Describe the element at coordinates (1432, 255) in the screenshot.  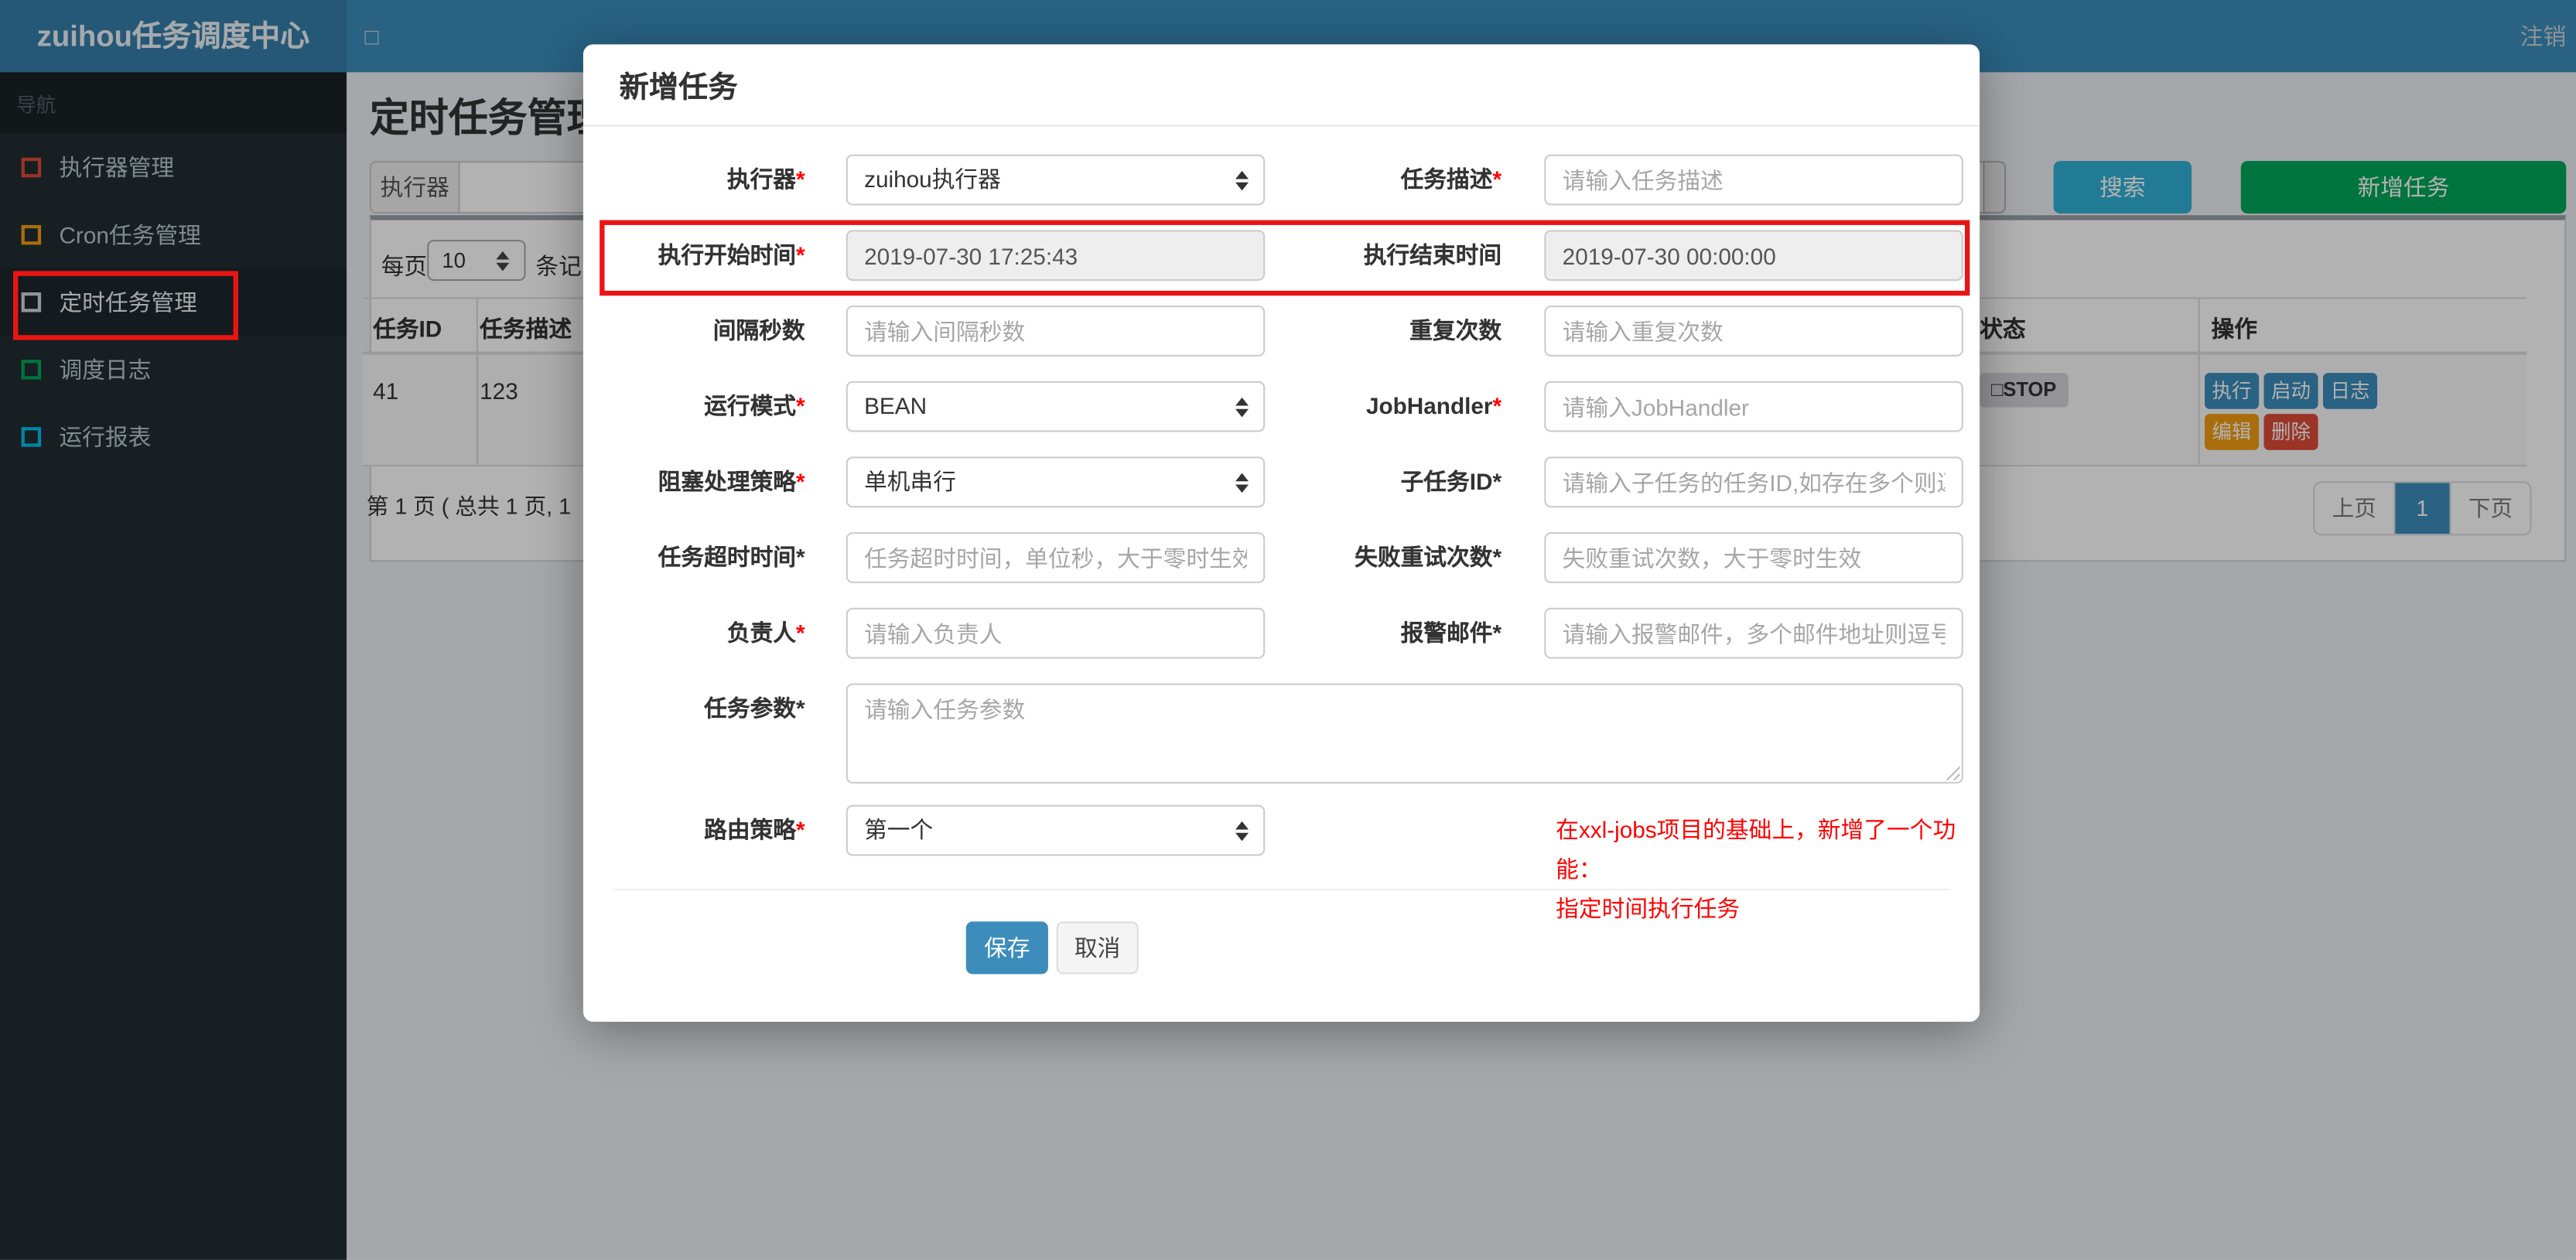
I see `end-time-label: 执行结束时间` at that location.